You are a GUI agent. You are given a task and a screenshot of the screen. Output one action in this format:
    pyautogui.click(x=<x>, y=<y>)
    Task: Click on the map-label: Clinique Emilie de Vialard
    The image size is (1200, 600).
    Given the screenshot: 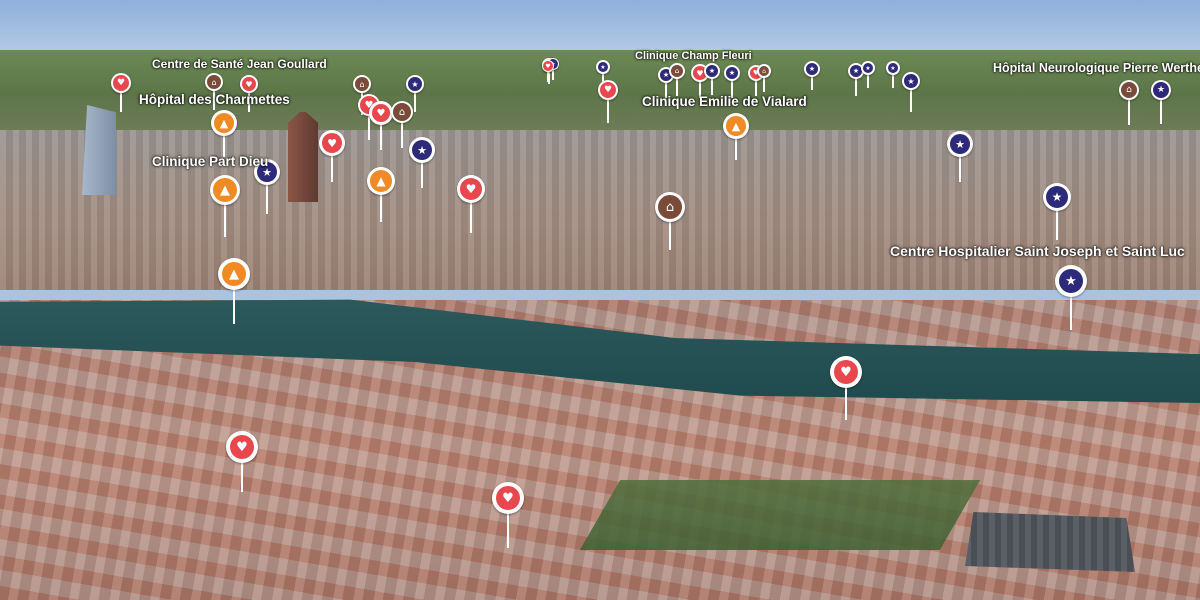 What is the action you would take?
    pyautogui.click(x=724, y=101)
    